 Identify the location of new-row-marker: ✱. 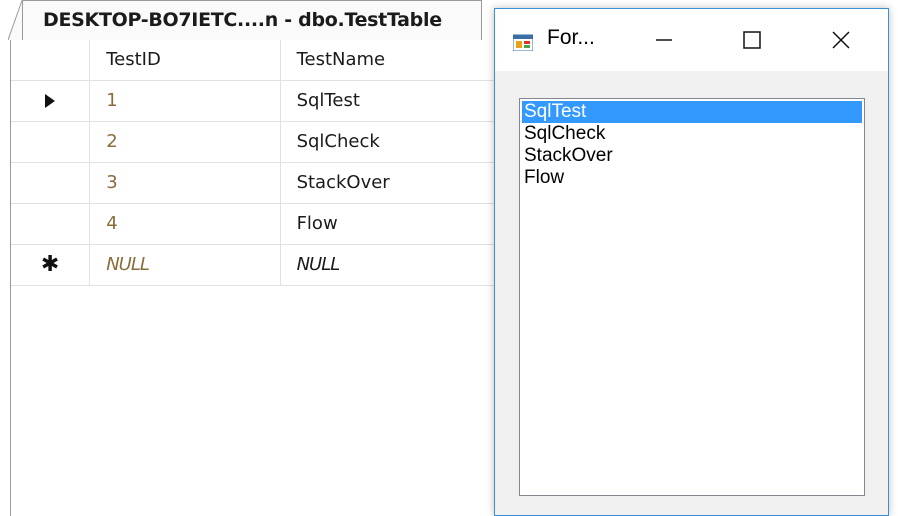
(51, 265).